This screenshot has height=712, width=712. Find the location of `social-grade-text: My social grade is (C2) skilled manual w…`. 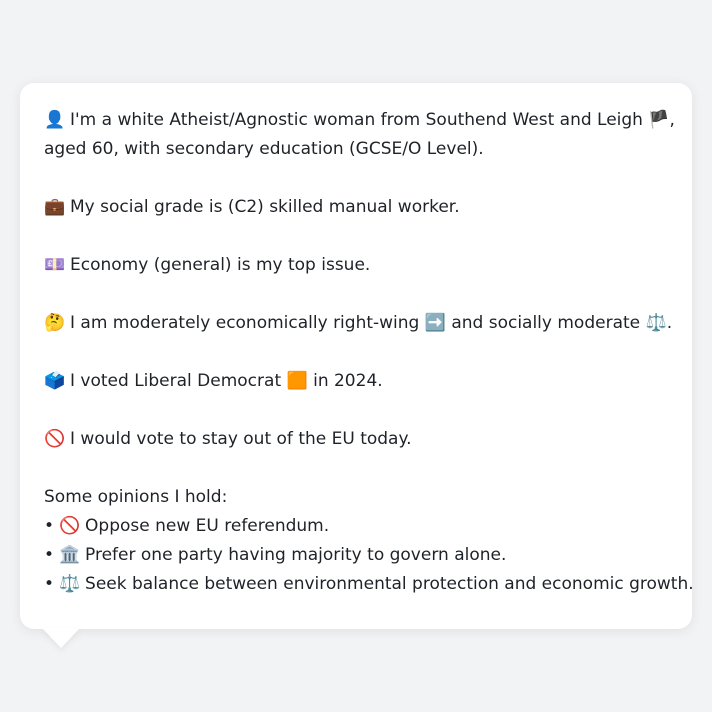

social-grade-text: My social grade is (C2) skilled manual w… is located at coordinates (265, 207).